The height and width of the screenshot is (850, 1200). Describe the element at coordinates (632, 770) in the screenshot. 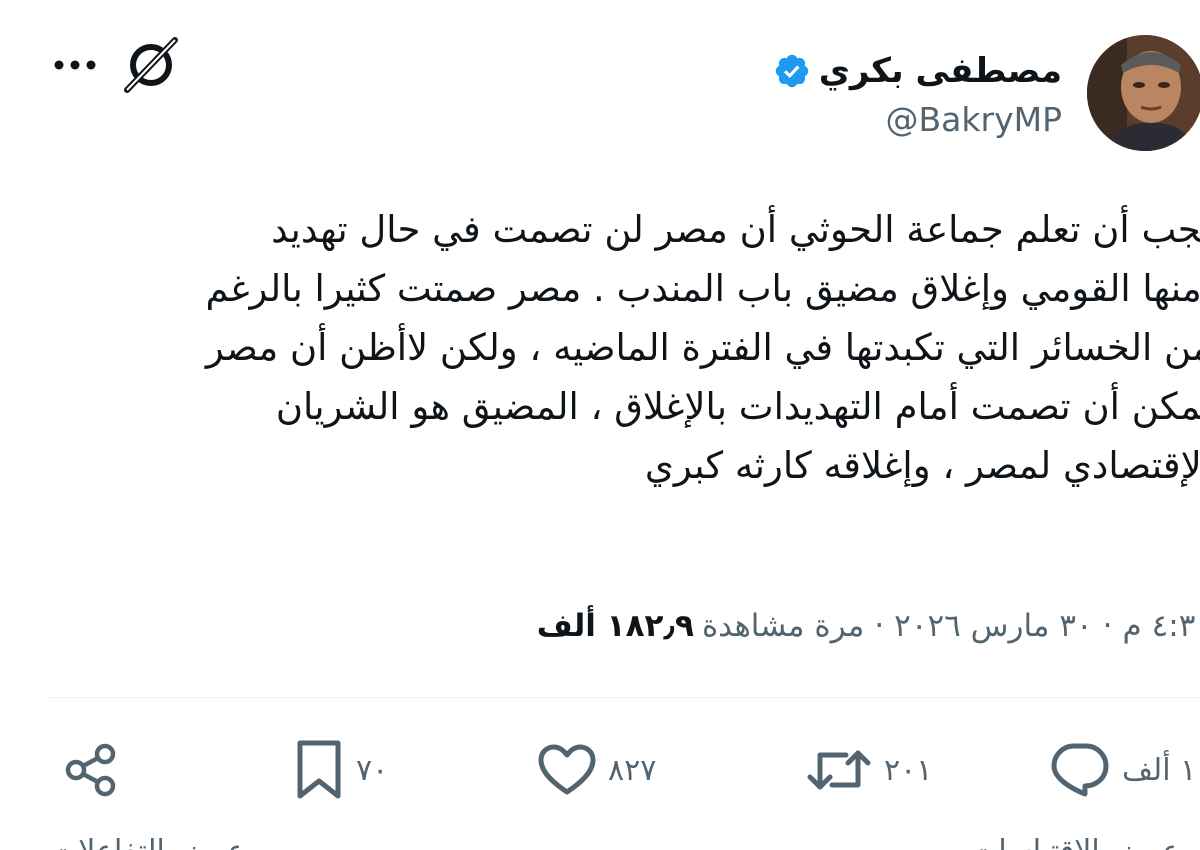

I see `like-count: ٨٢٧` at that location.